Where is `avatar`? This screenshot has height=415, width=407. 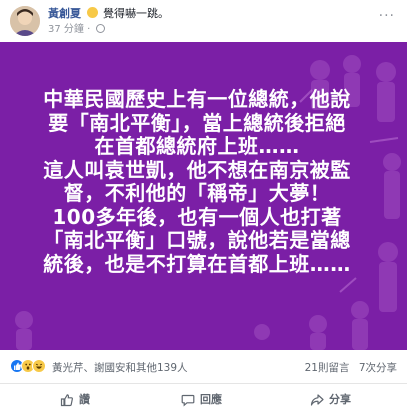 avatar is located at coordinates (25, 21).